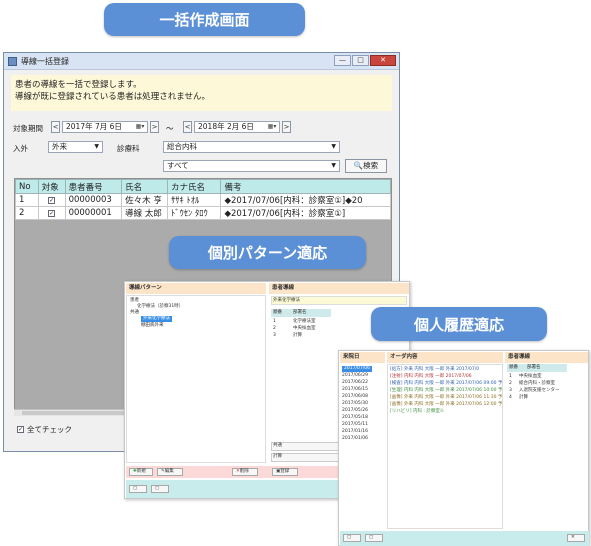  I want to click on register-button: ▣登録, so click(285, 472).